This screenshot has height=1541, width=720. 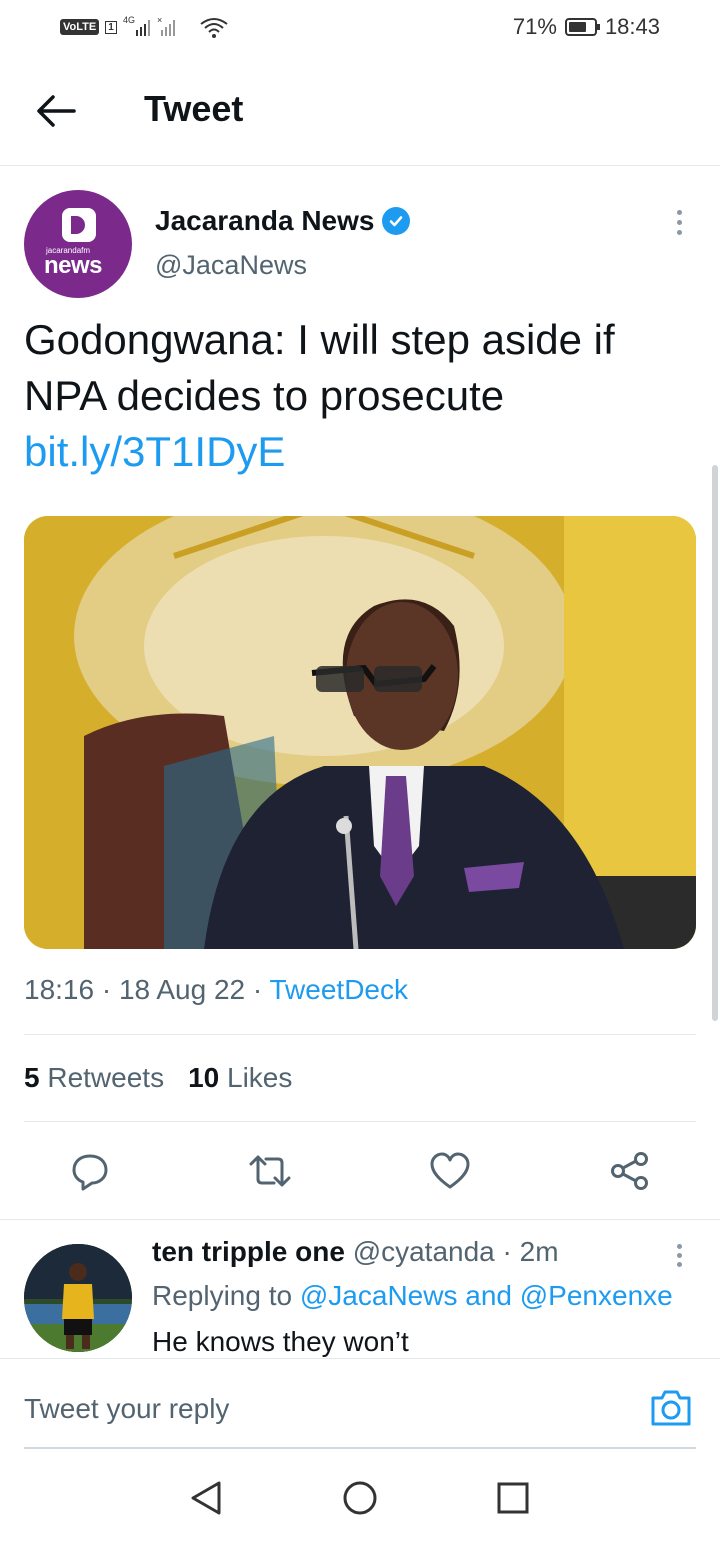 What do you see at coordinates (111, 27) in the screenshot?
I see `sim-indicator: 1` at bounding box center [111, 27].